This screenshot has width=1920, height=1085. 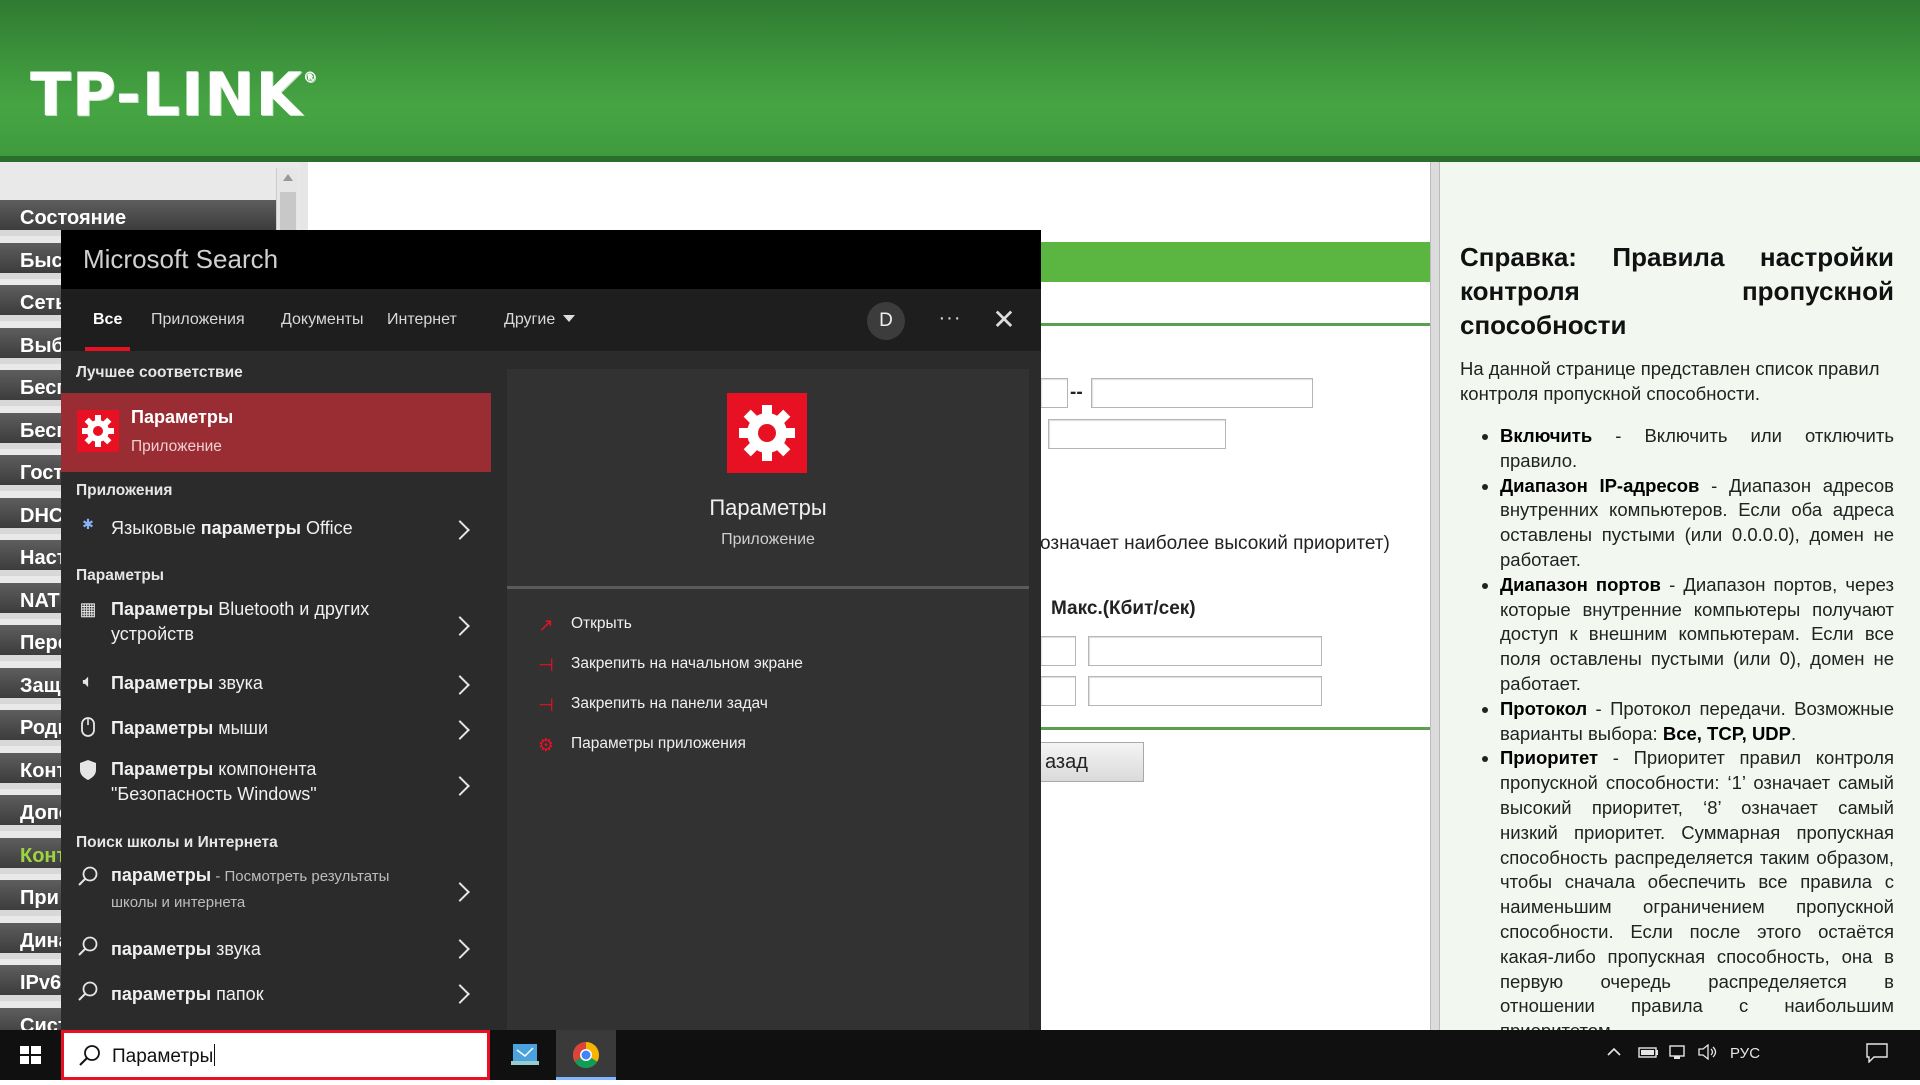 What do you see at coordinates (675, 706) in the screenshot?
I see `pin-taskbar-action: ⊣ Закрепить на панели задач` at bounding box center [675, 706].